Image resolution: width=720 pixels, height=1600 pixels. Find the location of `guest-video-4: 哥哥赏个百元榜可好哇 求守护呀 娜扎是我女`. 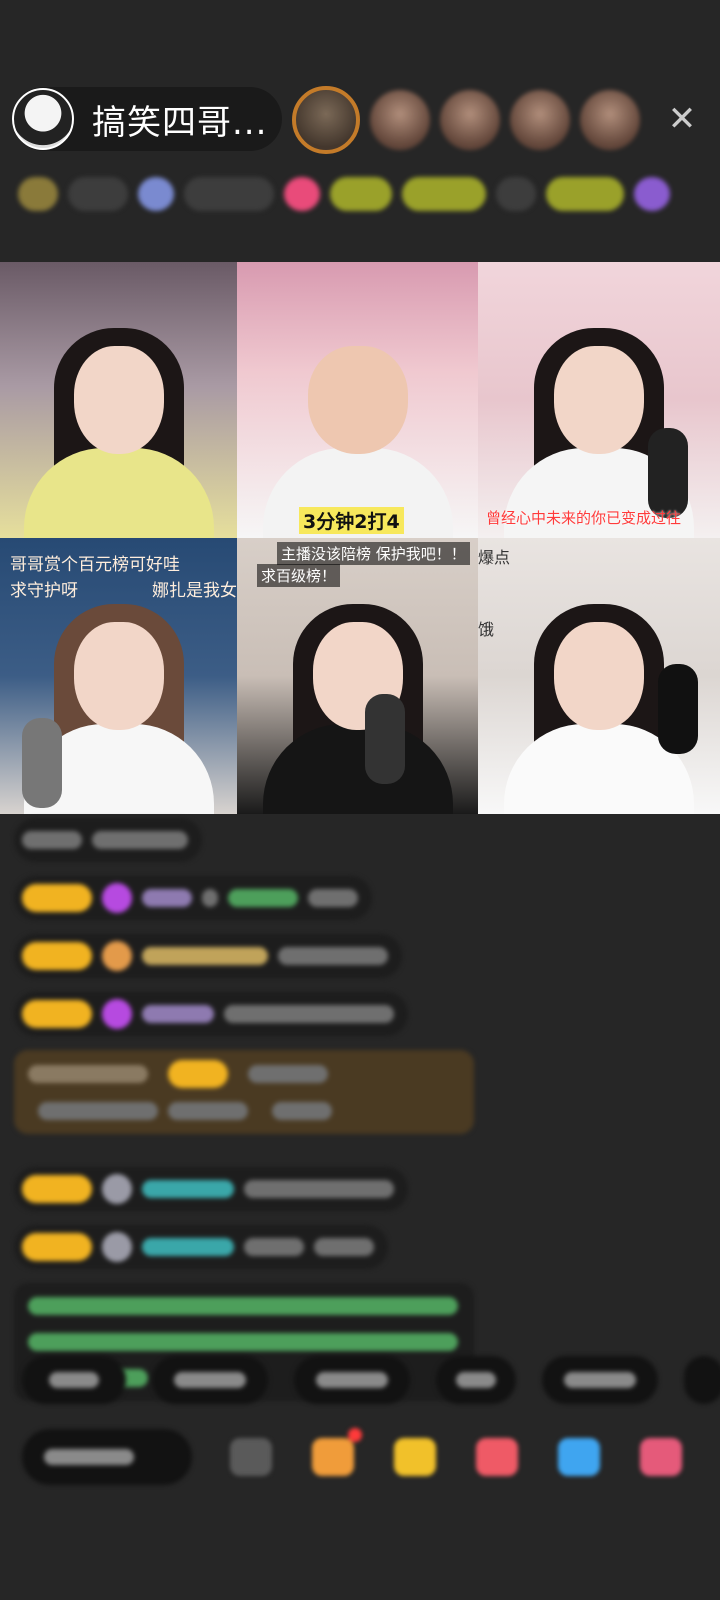

guest-video-4: 哥哥赏个百元榜可好哇 求守护呀 娜扎是我女 is located at coordinates (118, 676).